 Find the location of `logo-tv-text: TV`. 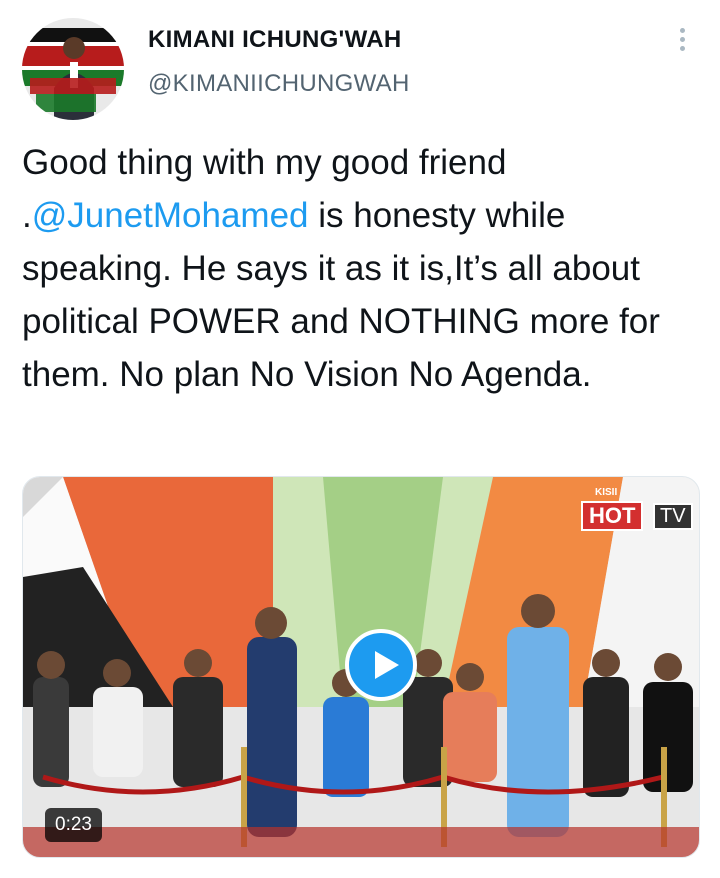

logo-tv-text: TV is located at coordinates (673, 516).